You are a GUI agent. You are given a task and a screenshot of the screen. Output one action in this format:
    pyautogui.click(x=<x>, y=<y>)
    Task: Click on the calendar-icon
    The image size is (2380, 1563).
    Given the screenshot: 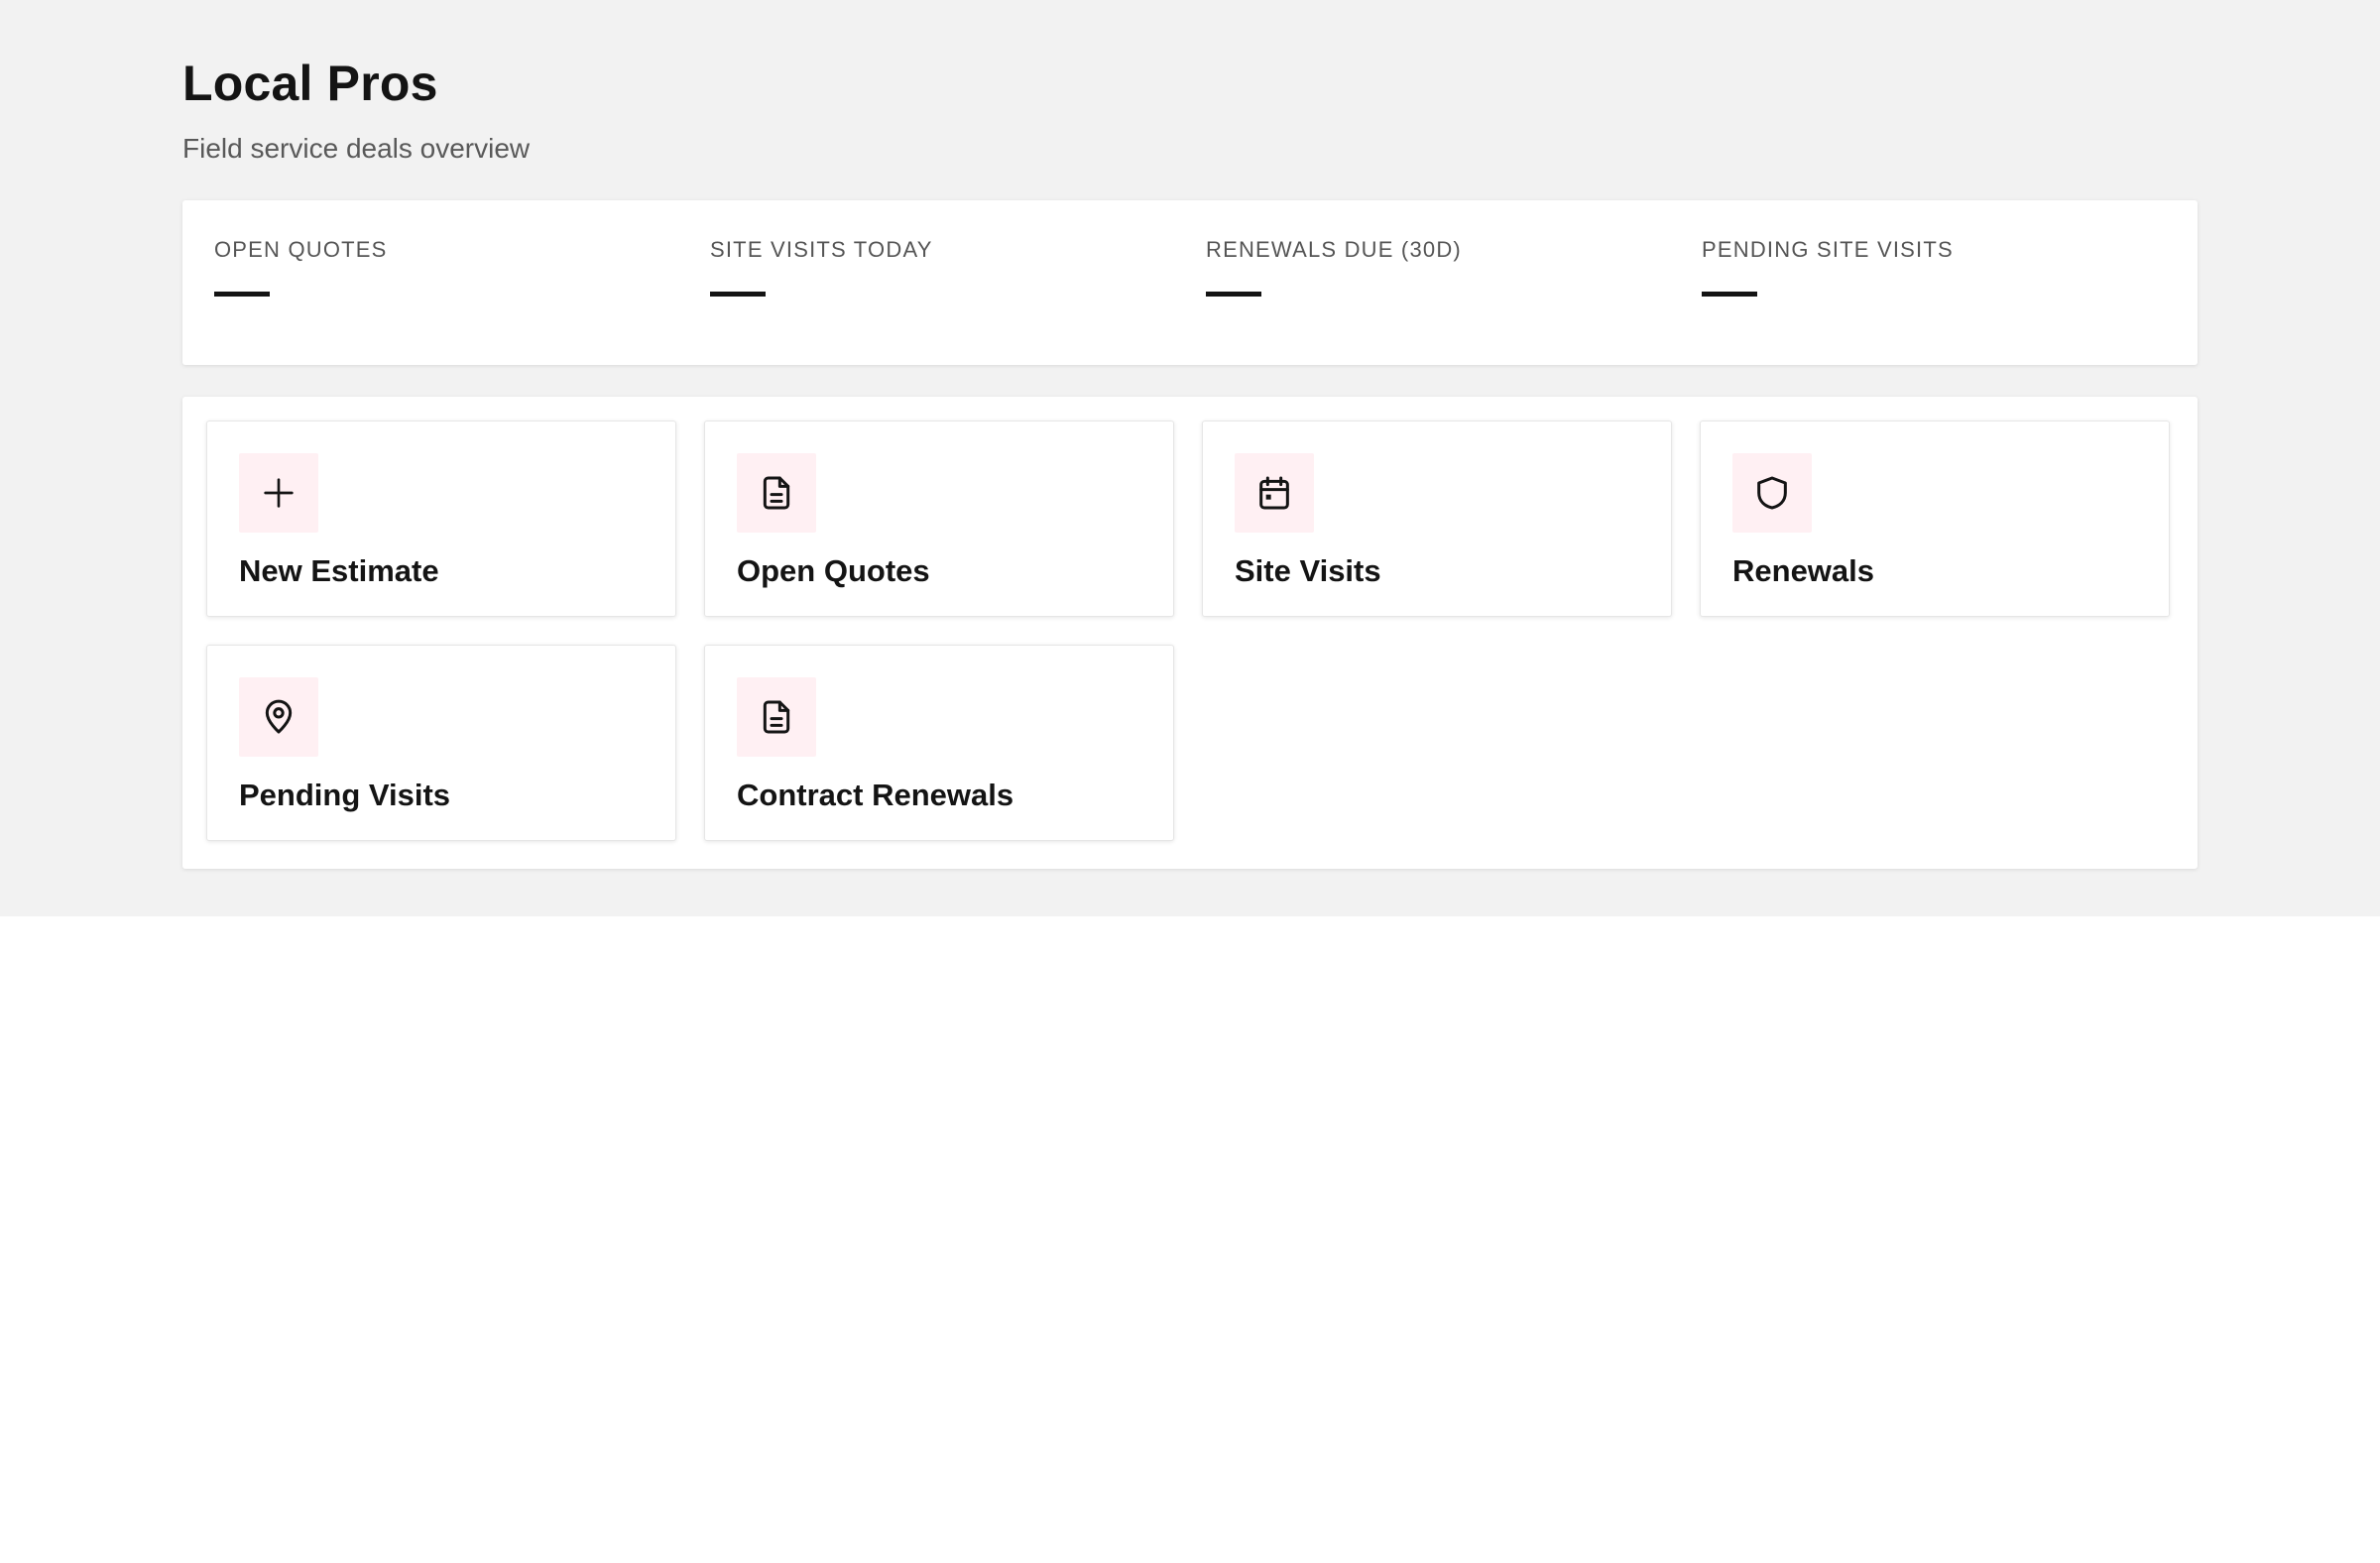 What is the action you would take?
    pyautogui.click(x=1274, y=493)
    